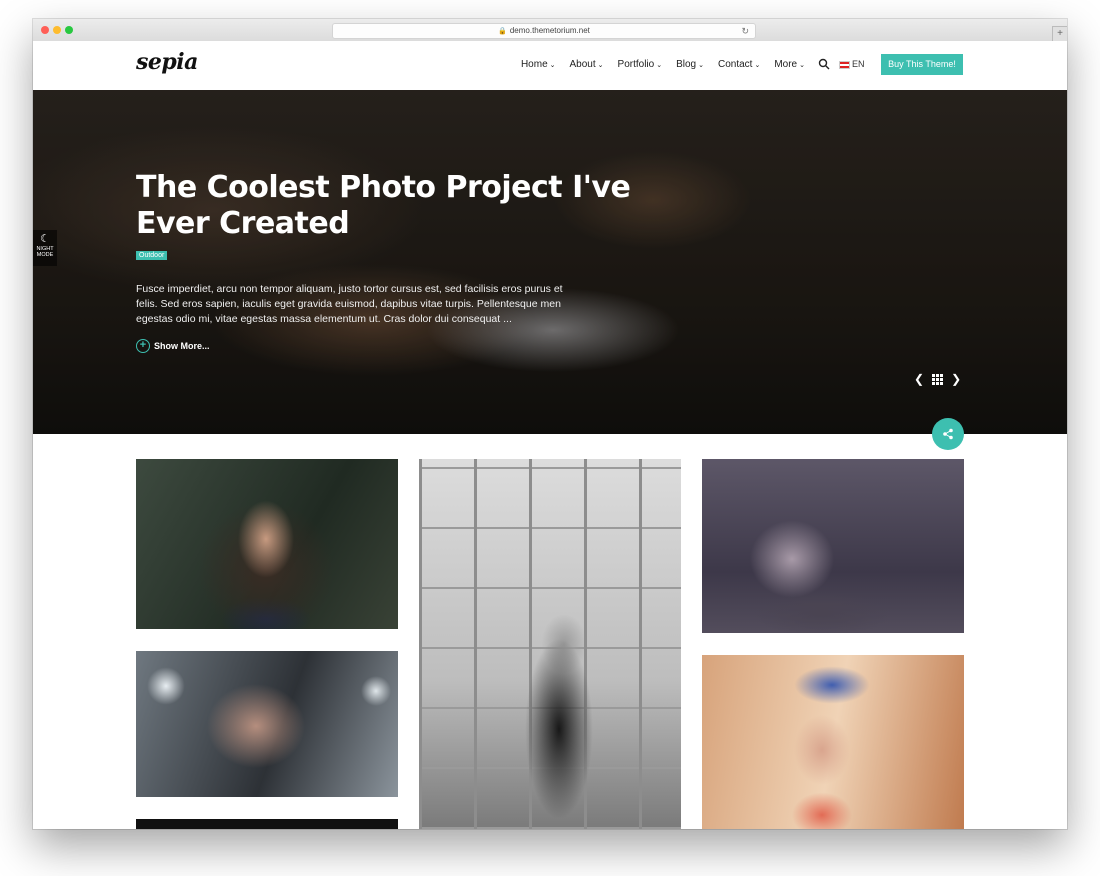 This screenshot has width=1100, height=876. What do you see at coordinates (45, 248) in the screenshot?
I see `night-mode-toggle: ☾ NIGHT MODE` at bounding box center [45, 248].